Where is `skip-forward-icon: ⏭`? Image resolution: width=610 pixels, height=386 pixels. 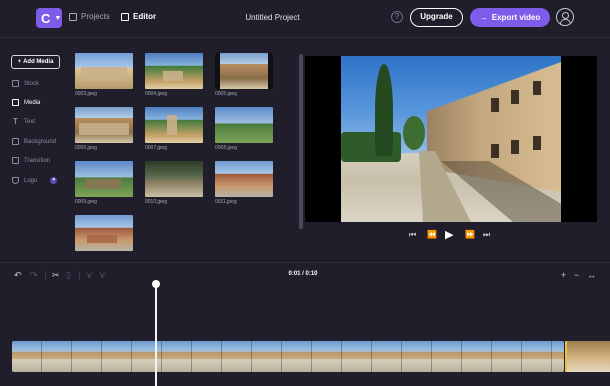
skip-forward-icon: ⏭ is located at coordinates (486, 235).